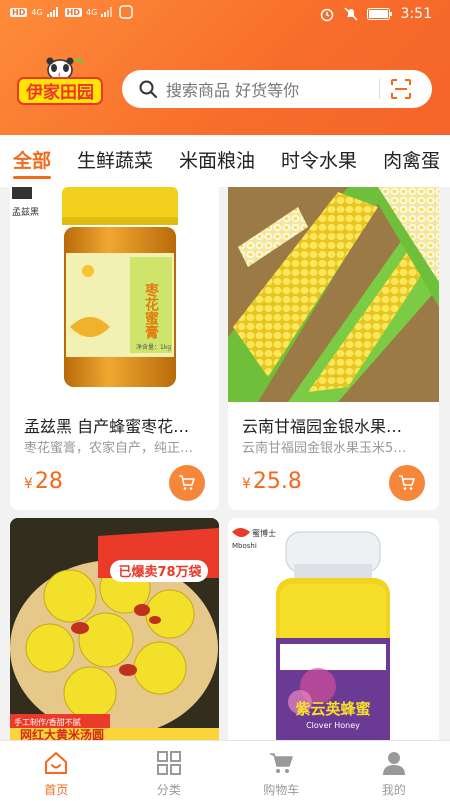  What do you see at coordinates (18, 12) in the screenshot?
I see `sim1-hd-badge: HD` at bounding box center [18, 12].